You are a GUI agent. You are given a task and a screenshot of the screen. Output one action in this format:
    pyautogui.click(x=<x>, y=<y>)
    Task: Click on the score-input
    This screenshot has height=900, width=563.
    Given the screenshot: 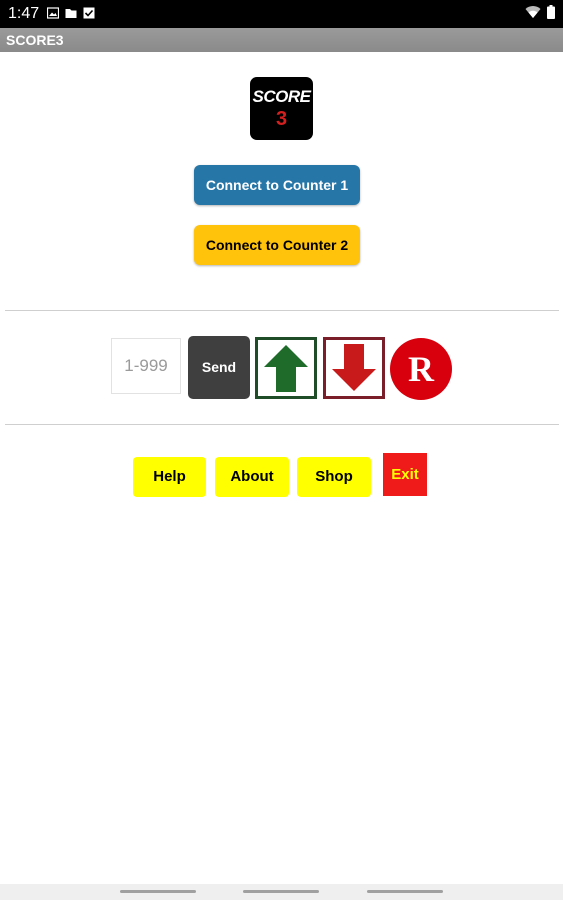 What is the action you would take?
    pyautogui.click(x=146, y=366)
    